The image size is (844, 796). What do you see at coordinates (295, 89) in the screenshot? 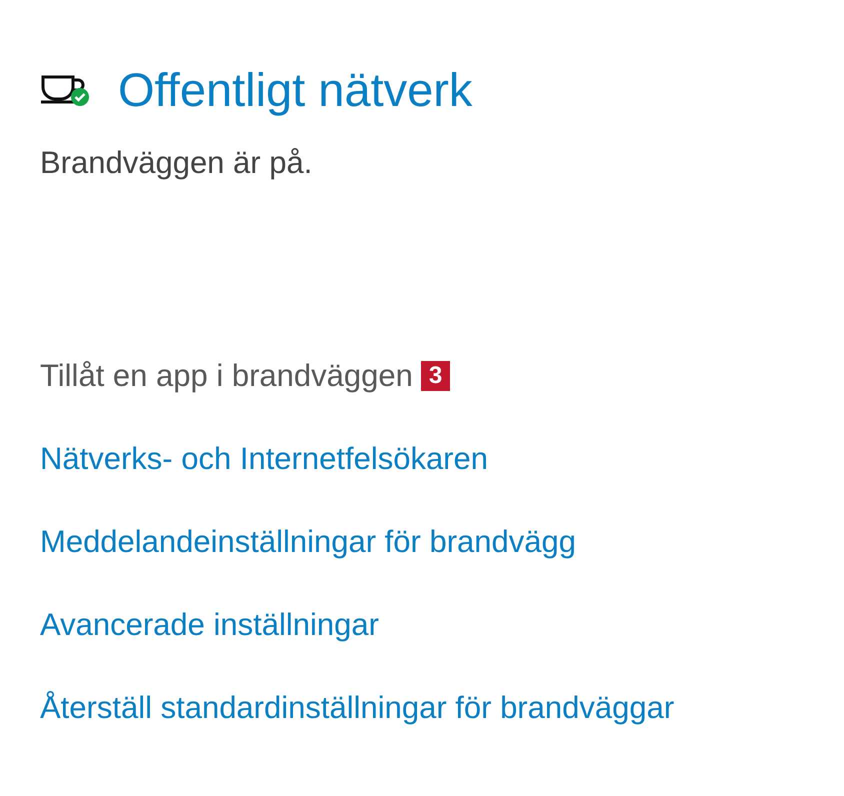
I see `network-title: Offentligt nätverk` at bounding box center [295, 89].